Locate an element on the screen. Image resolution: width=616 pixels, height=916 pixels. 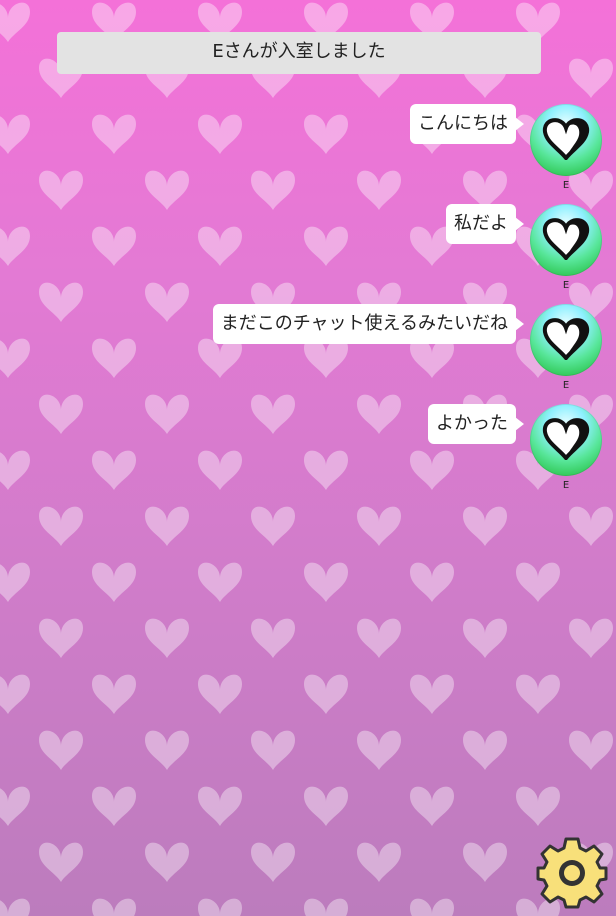
message-bubble: こんにちは is located at coordinates (467, 124).